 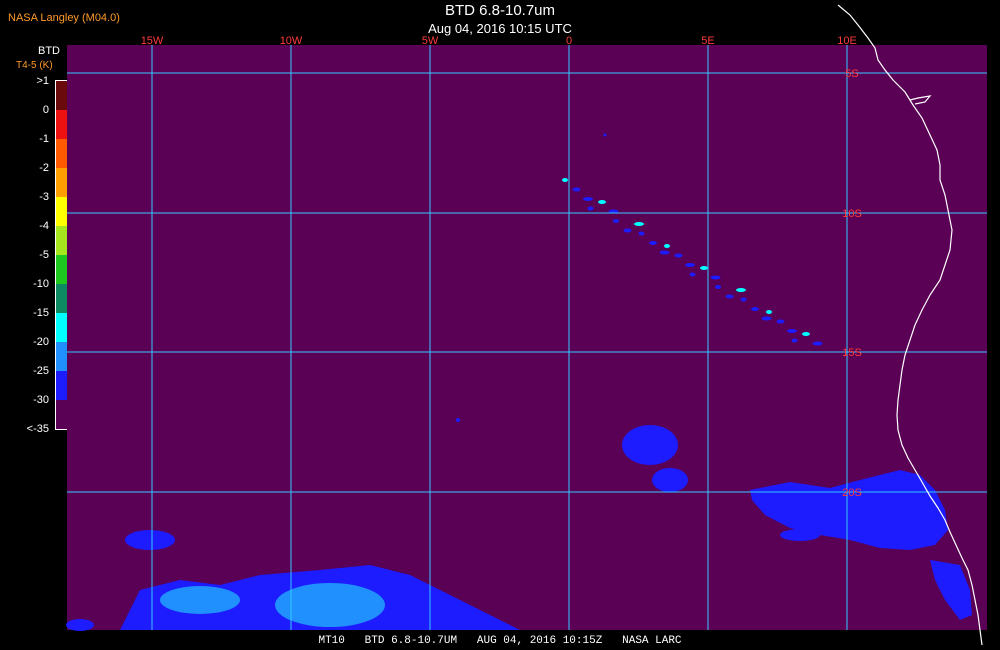 I want to click on longitude-label: 10W, so click(x=291, y=41).